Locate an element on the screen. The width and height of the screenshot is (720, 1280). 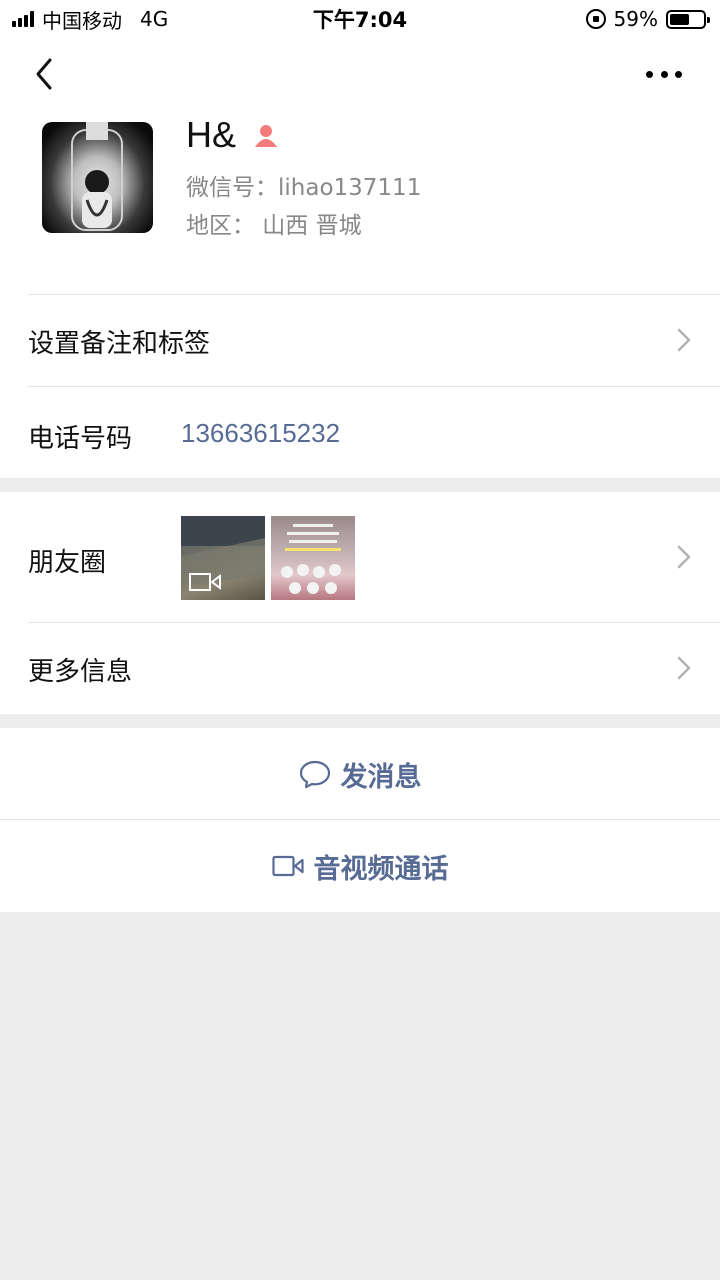
more-button is located at coordinates (664, 74).